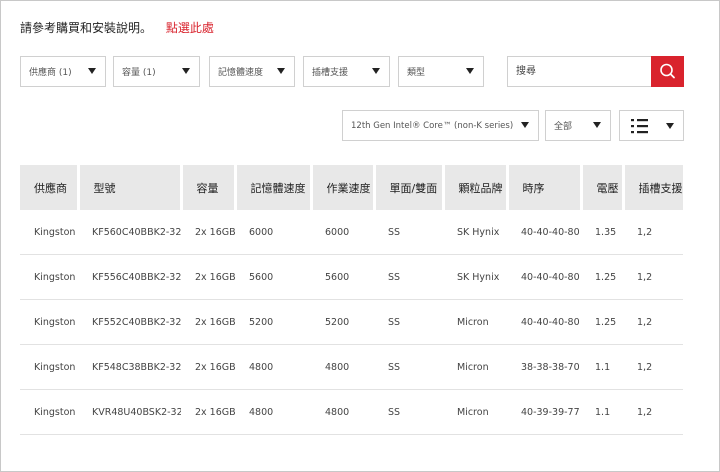 Image resolution: width=720 pixels, height=472 pixels. I want to click on type-filter-dropdown: 類型, so click(441, 71).